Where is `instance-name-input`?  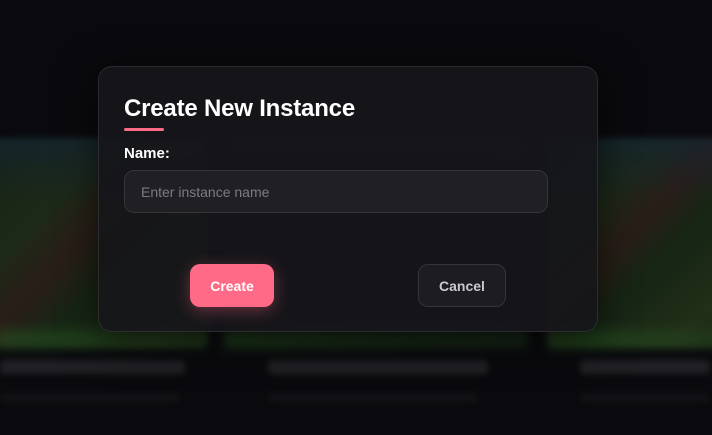 instance-name-input is located at coordinates (336, 191).